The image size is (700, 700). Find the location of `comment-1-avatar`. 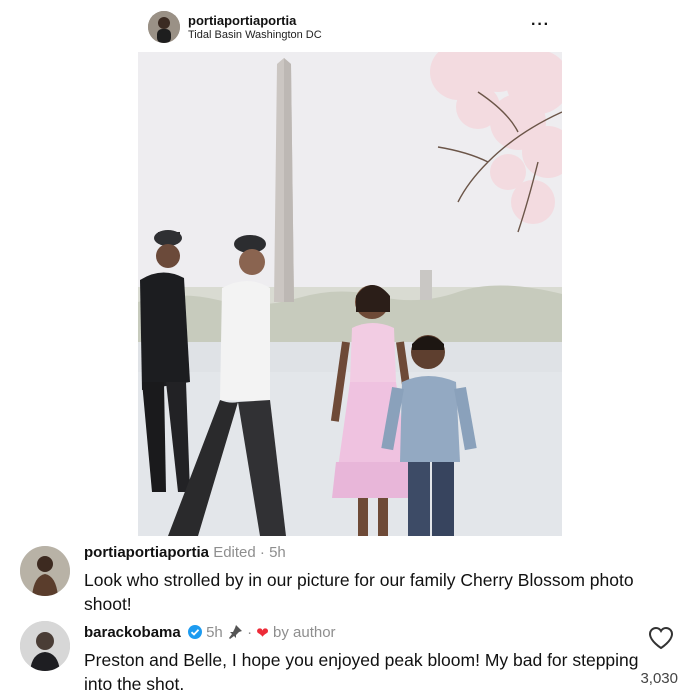

comment-1-avatar is located at coordinates (45, 571).